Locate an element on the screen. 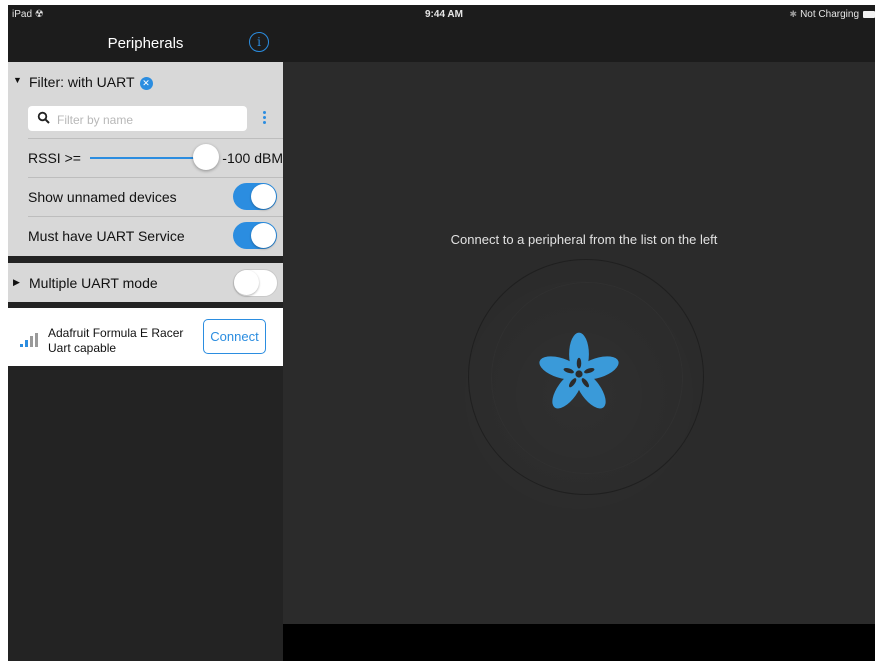 This screenshot has width=875, height=661. clear-filter-icon: ✕ is located at coordinates (146, 83).